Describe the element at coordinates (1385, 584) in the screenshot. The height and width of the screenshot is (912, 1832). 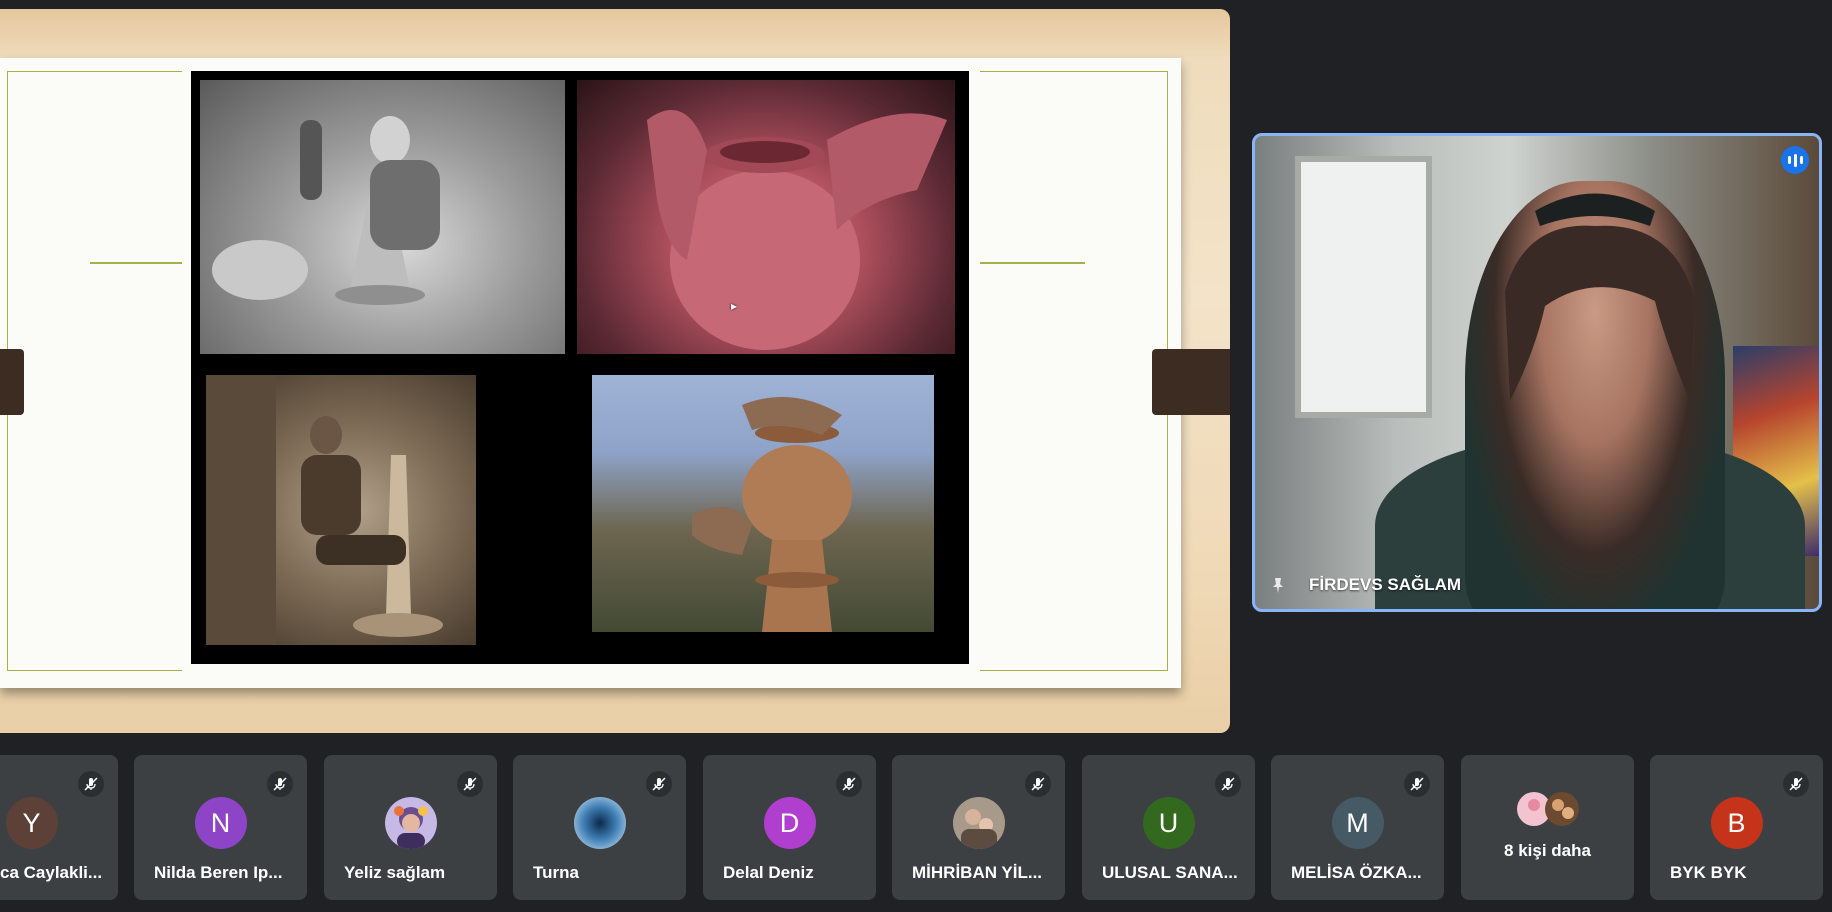
I see `speaker-name: FİRDEVS SAĞLAM` at that location.